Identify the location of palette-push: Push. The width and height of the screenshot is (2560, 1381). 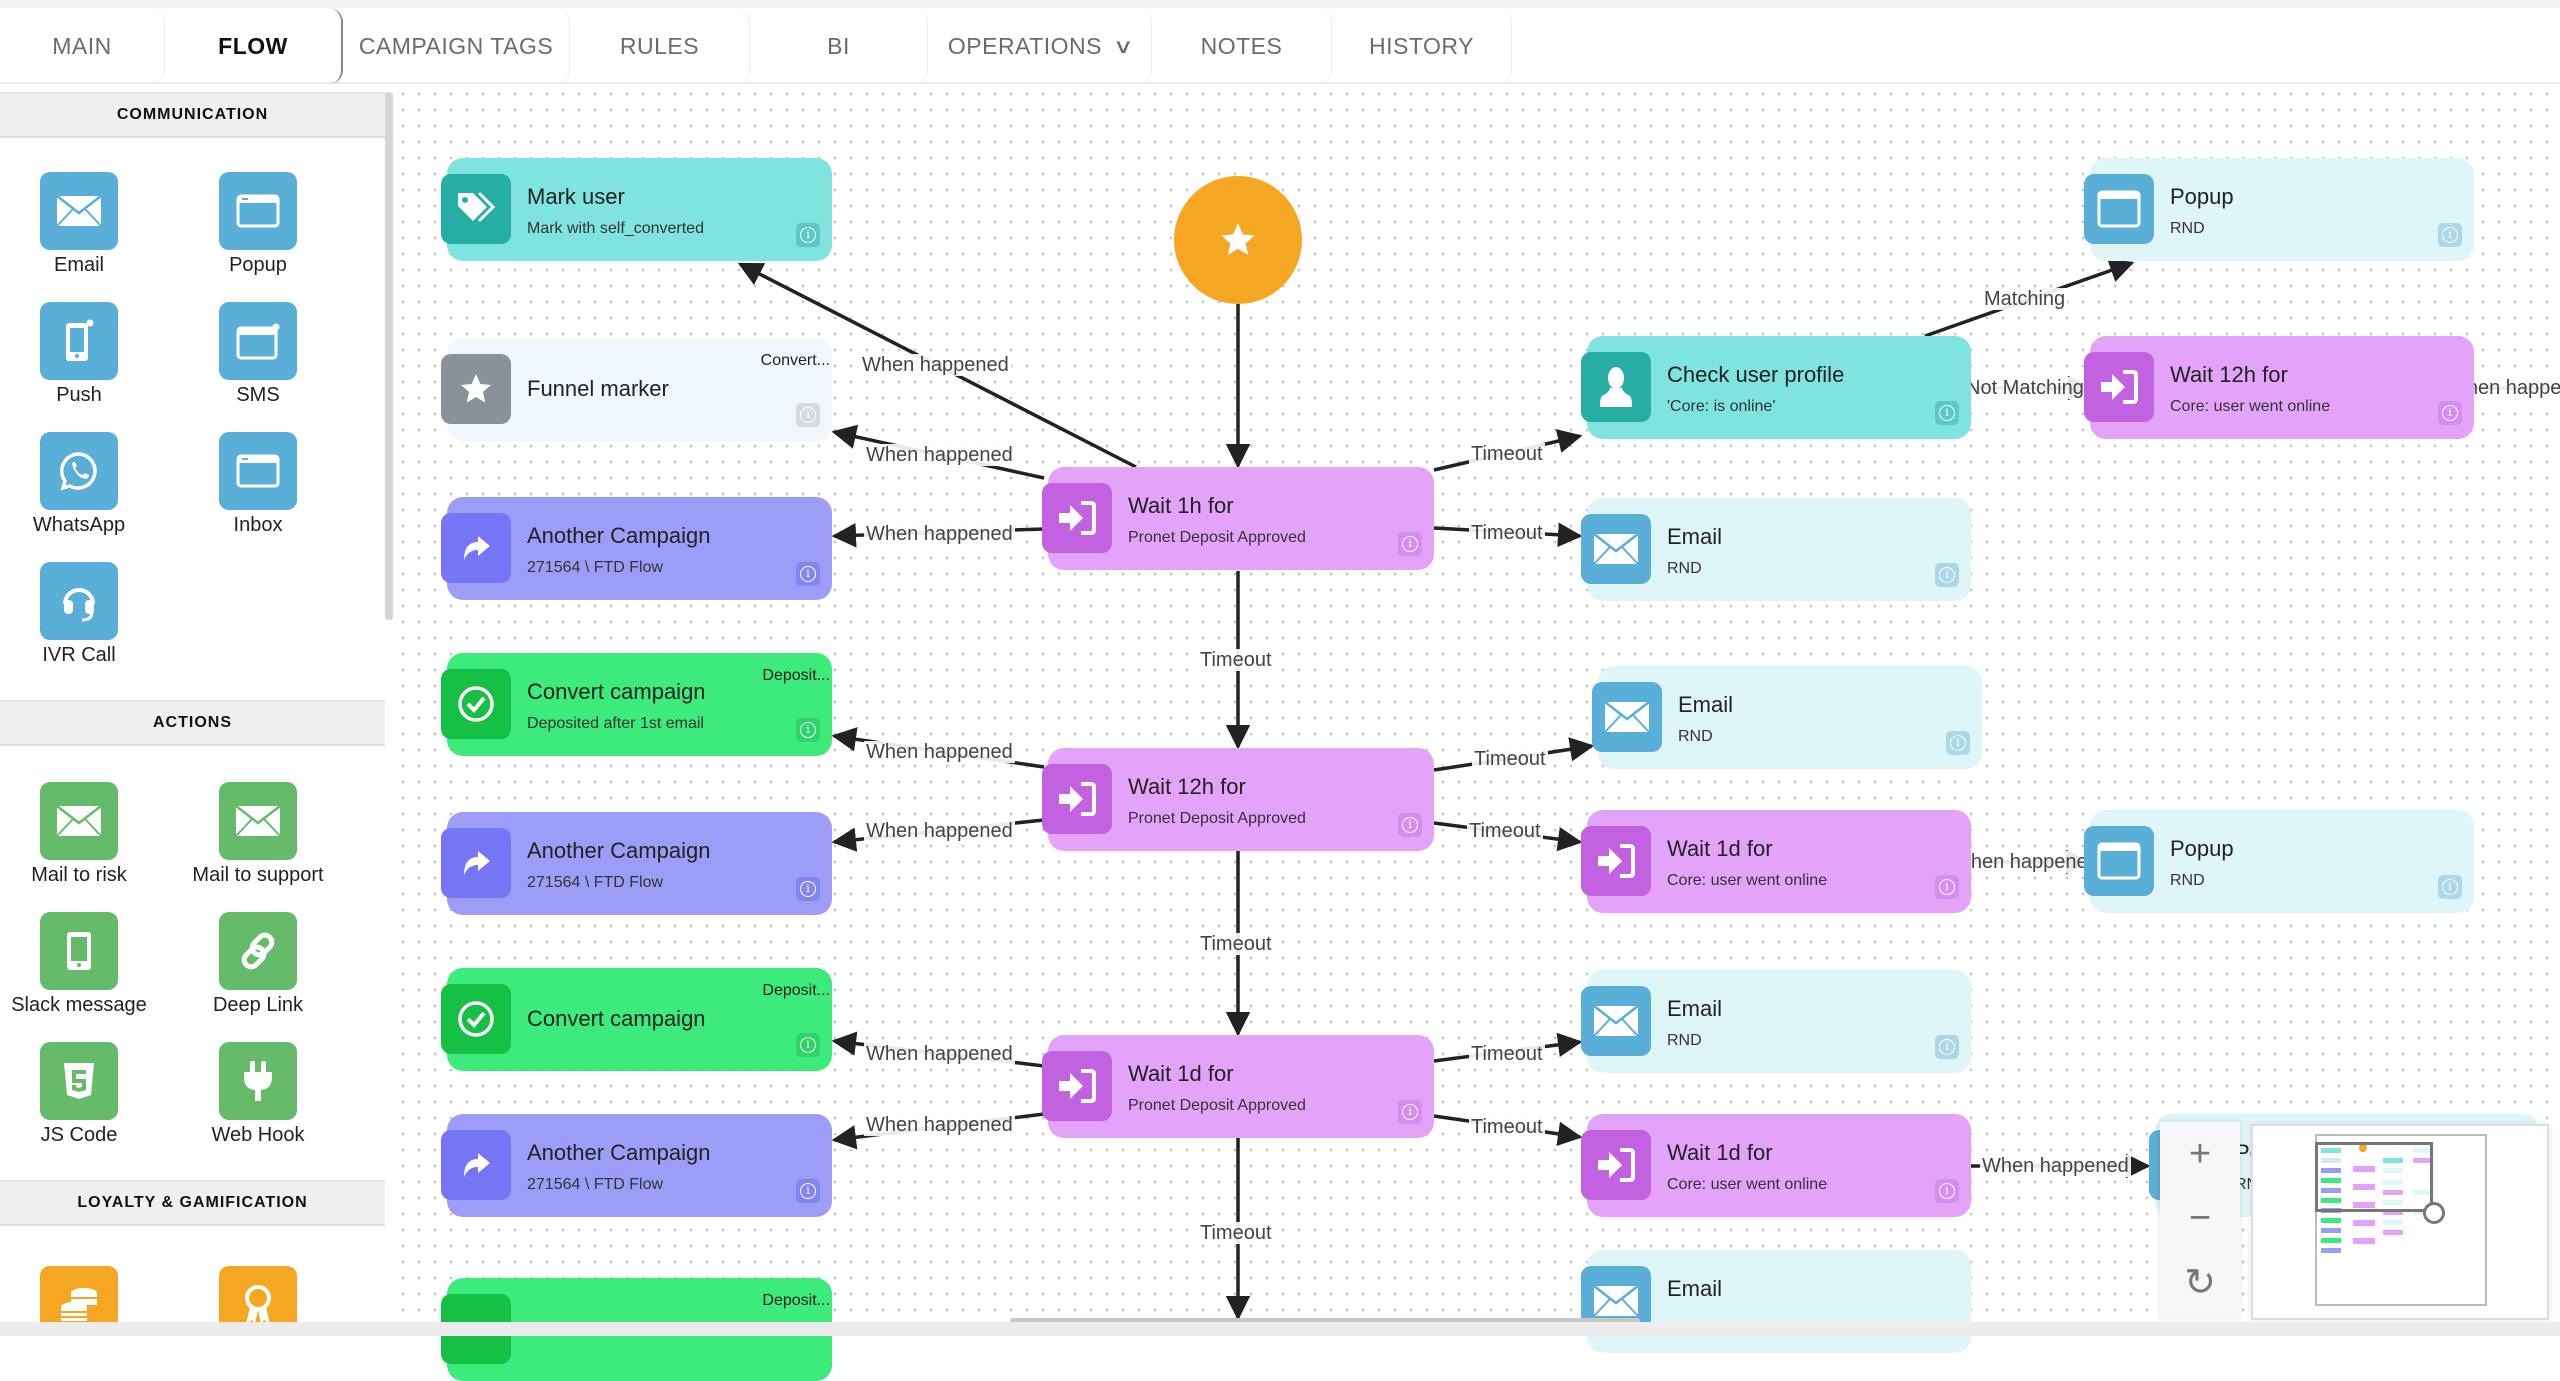
(84, 354).